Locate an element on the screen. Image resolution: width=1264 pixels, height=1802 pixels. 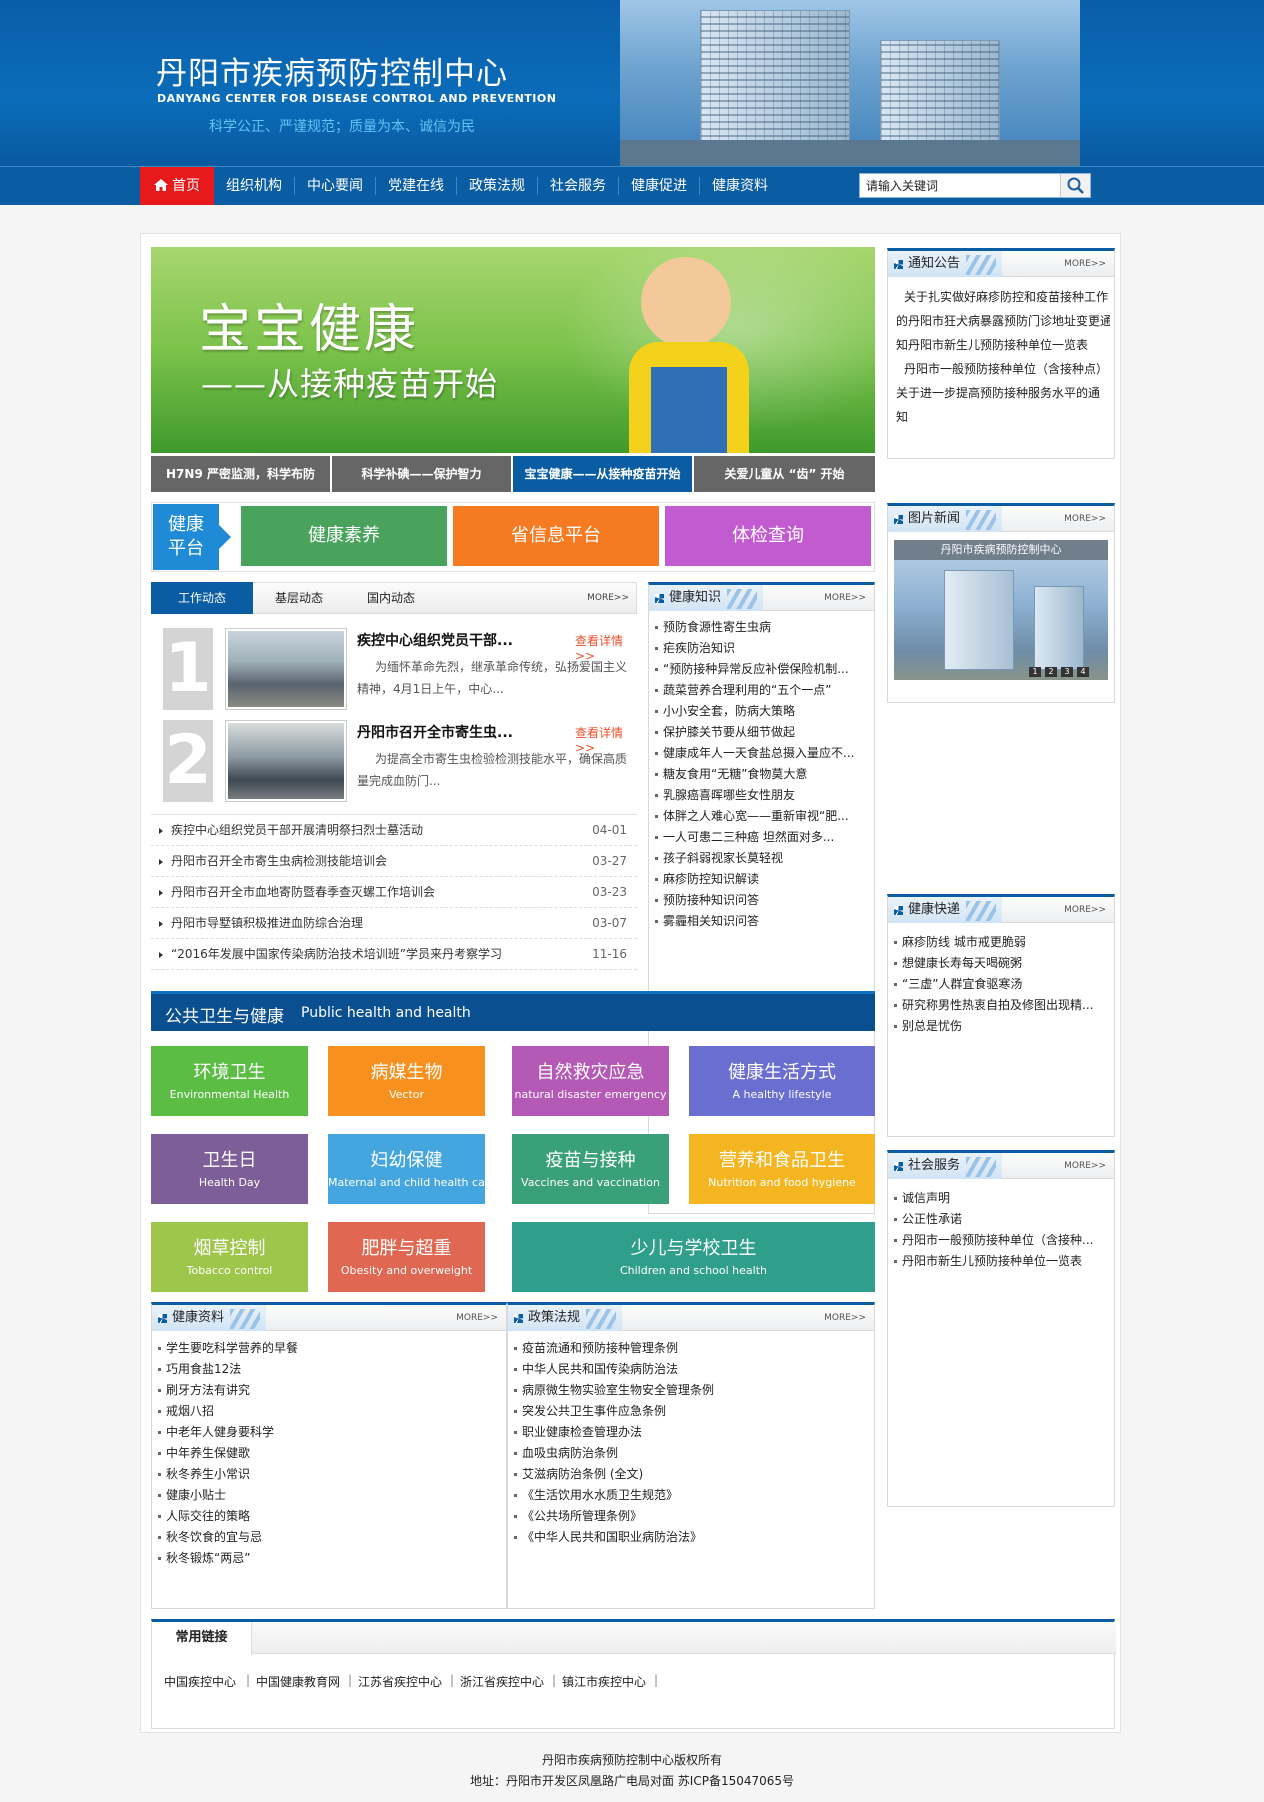
list-item: 中老年人健身要科学 is located at coordinates (329, 1432).